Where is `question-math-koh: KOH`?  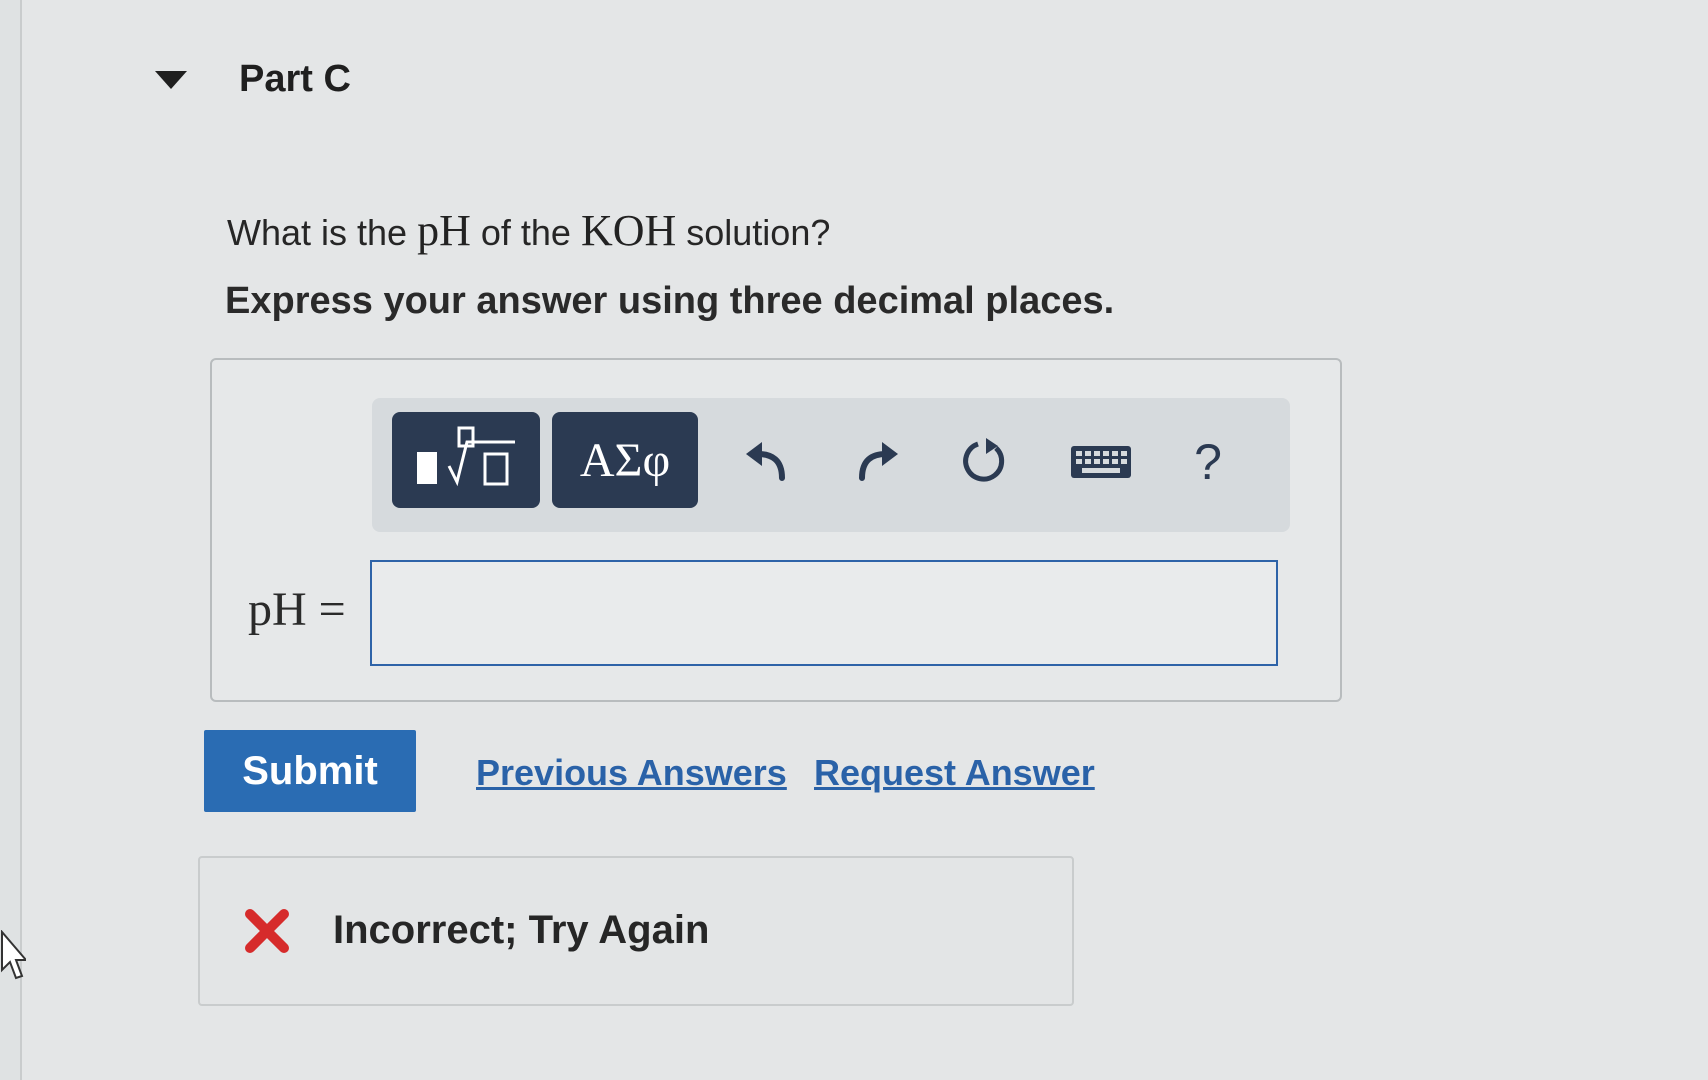
question-math-koh: KOH is located at coordinates (628, 230).